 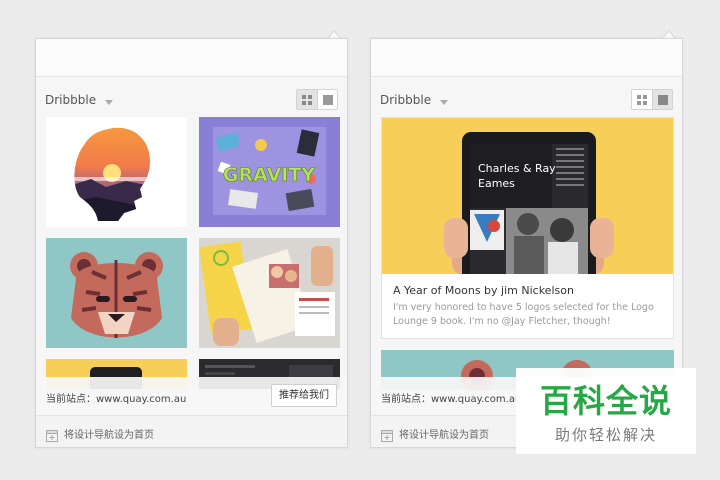 I want to click on shot-thumbnail-brochure, so click(x=269, y=293).